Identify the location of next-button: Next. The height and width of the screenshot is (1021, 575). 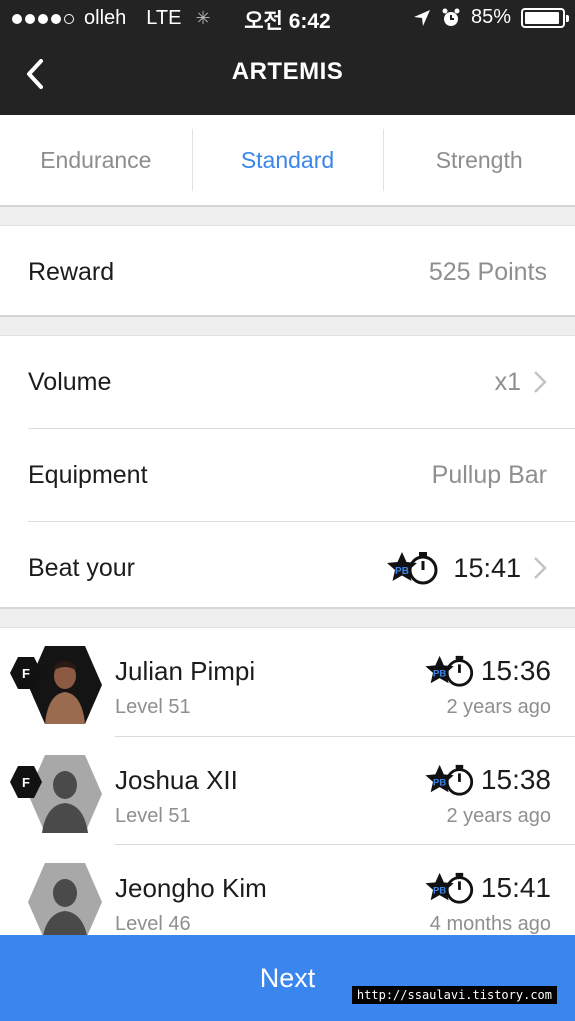
(287, 978).